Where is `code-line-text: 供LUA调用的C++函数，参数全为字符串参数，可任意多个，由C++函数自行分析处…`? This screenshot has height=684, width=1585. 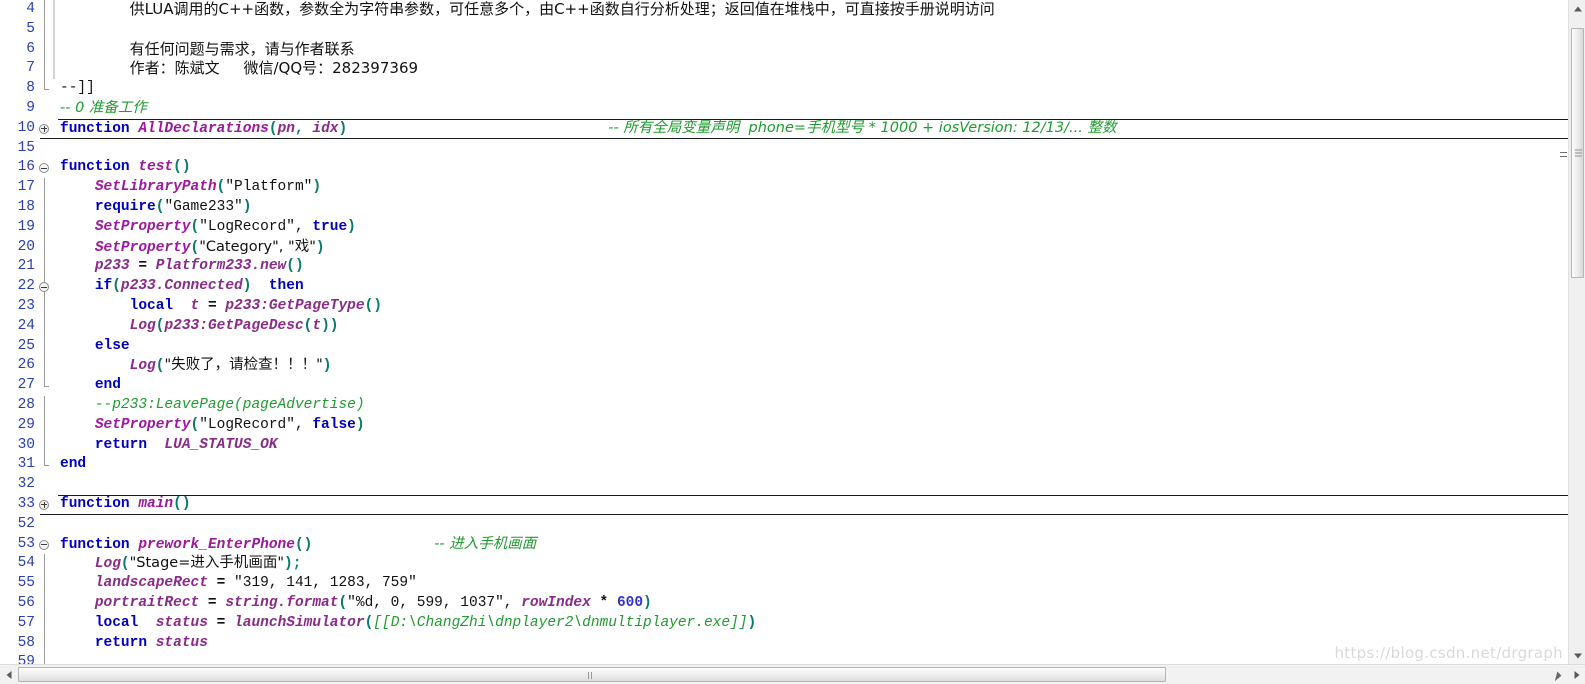 code-line-text: 供LUA调用的C++函数，参数全为字符串参数，可任意多个，由C++函数自行分析处… is located at coordinates (813, 10).